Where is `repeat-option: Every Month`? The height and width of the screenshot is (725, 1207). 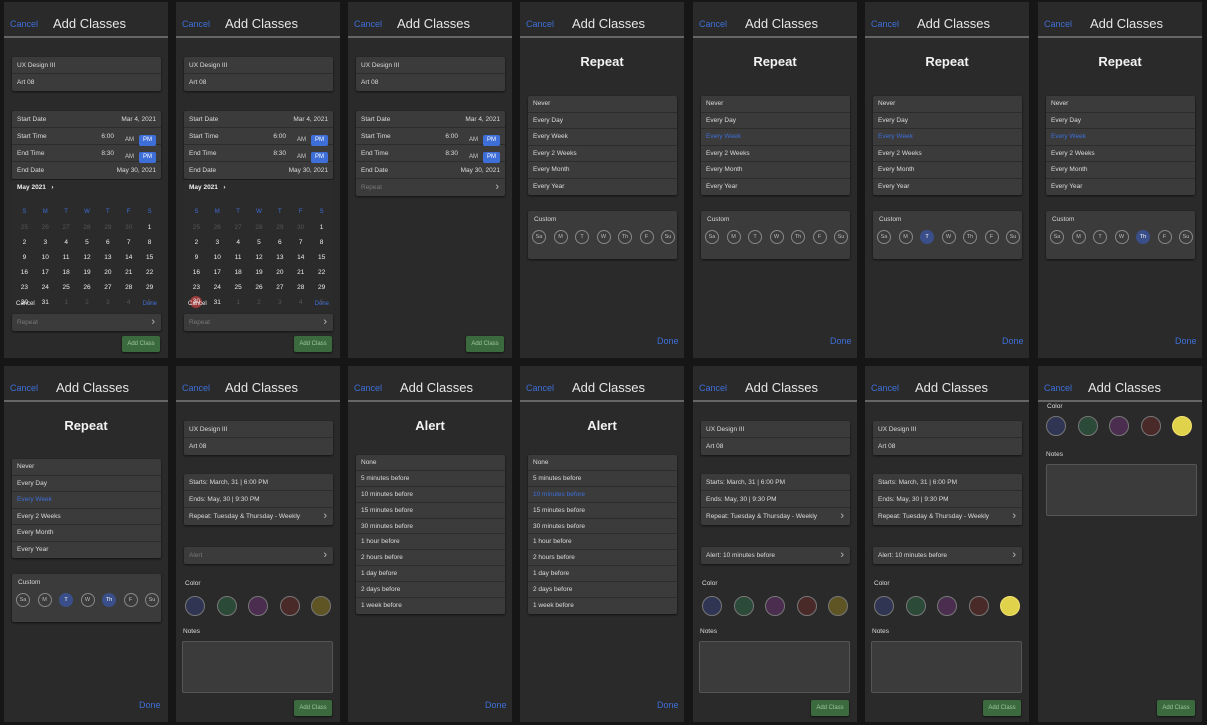
repeat-option: Every Month is located at coordinates (947, 170).